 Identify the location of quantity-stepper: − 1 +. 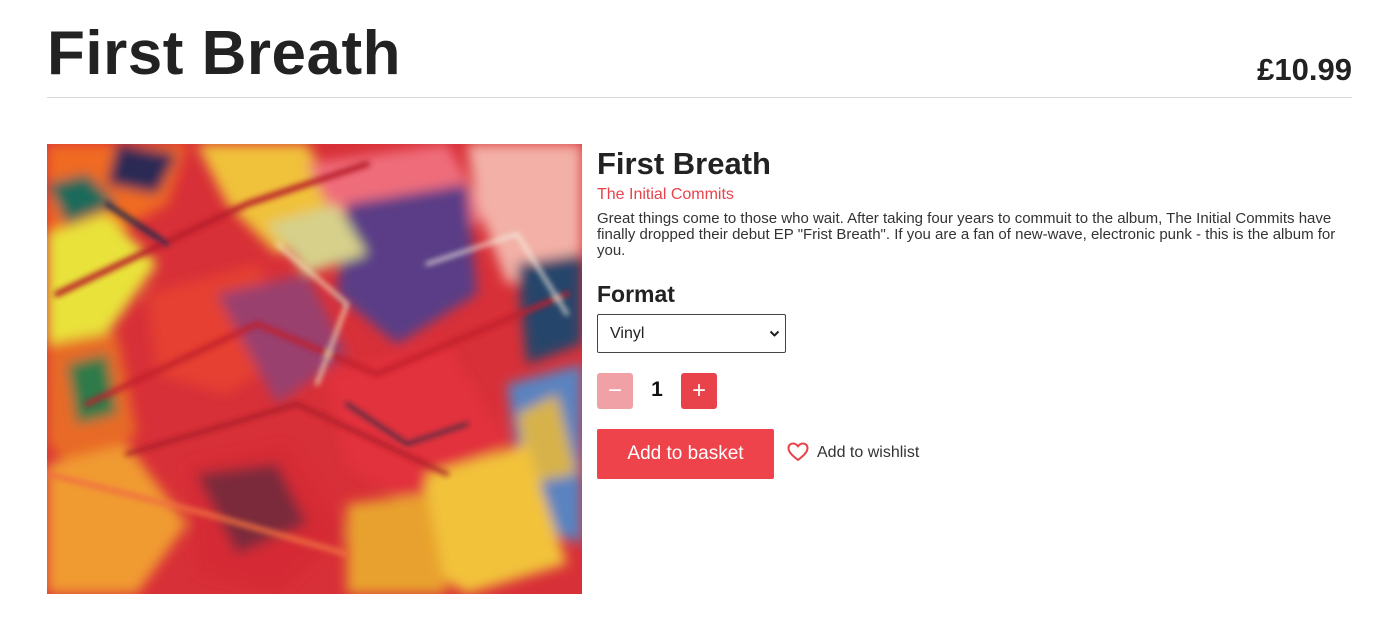
(977, 391).